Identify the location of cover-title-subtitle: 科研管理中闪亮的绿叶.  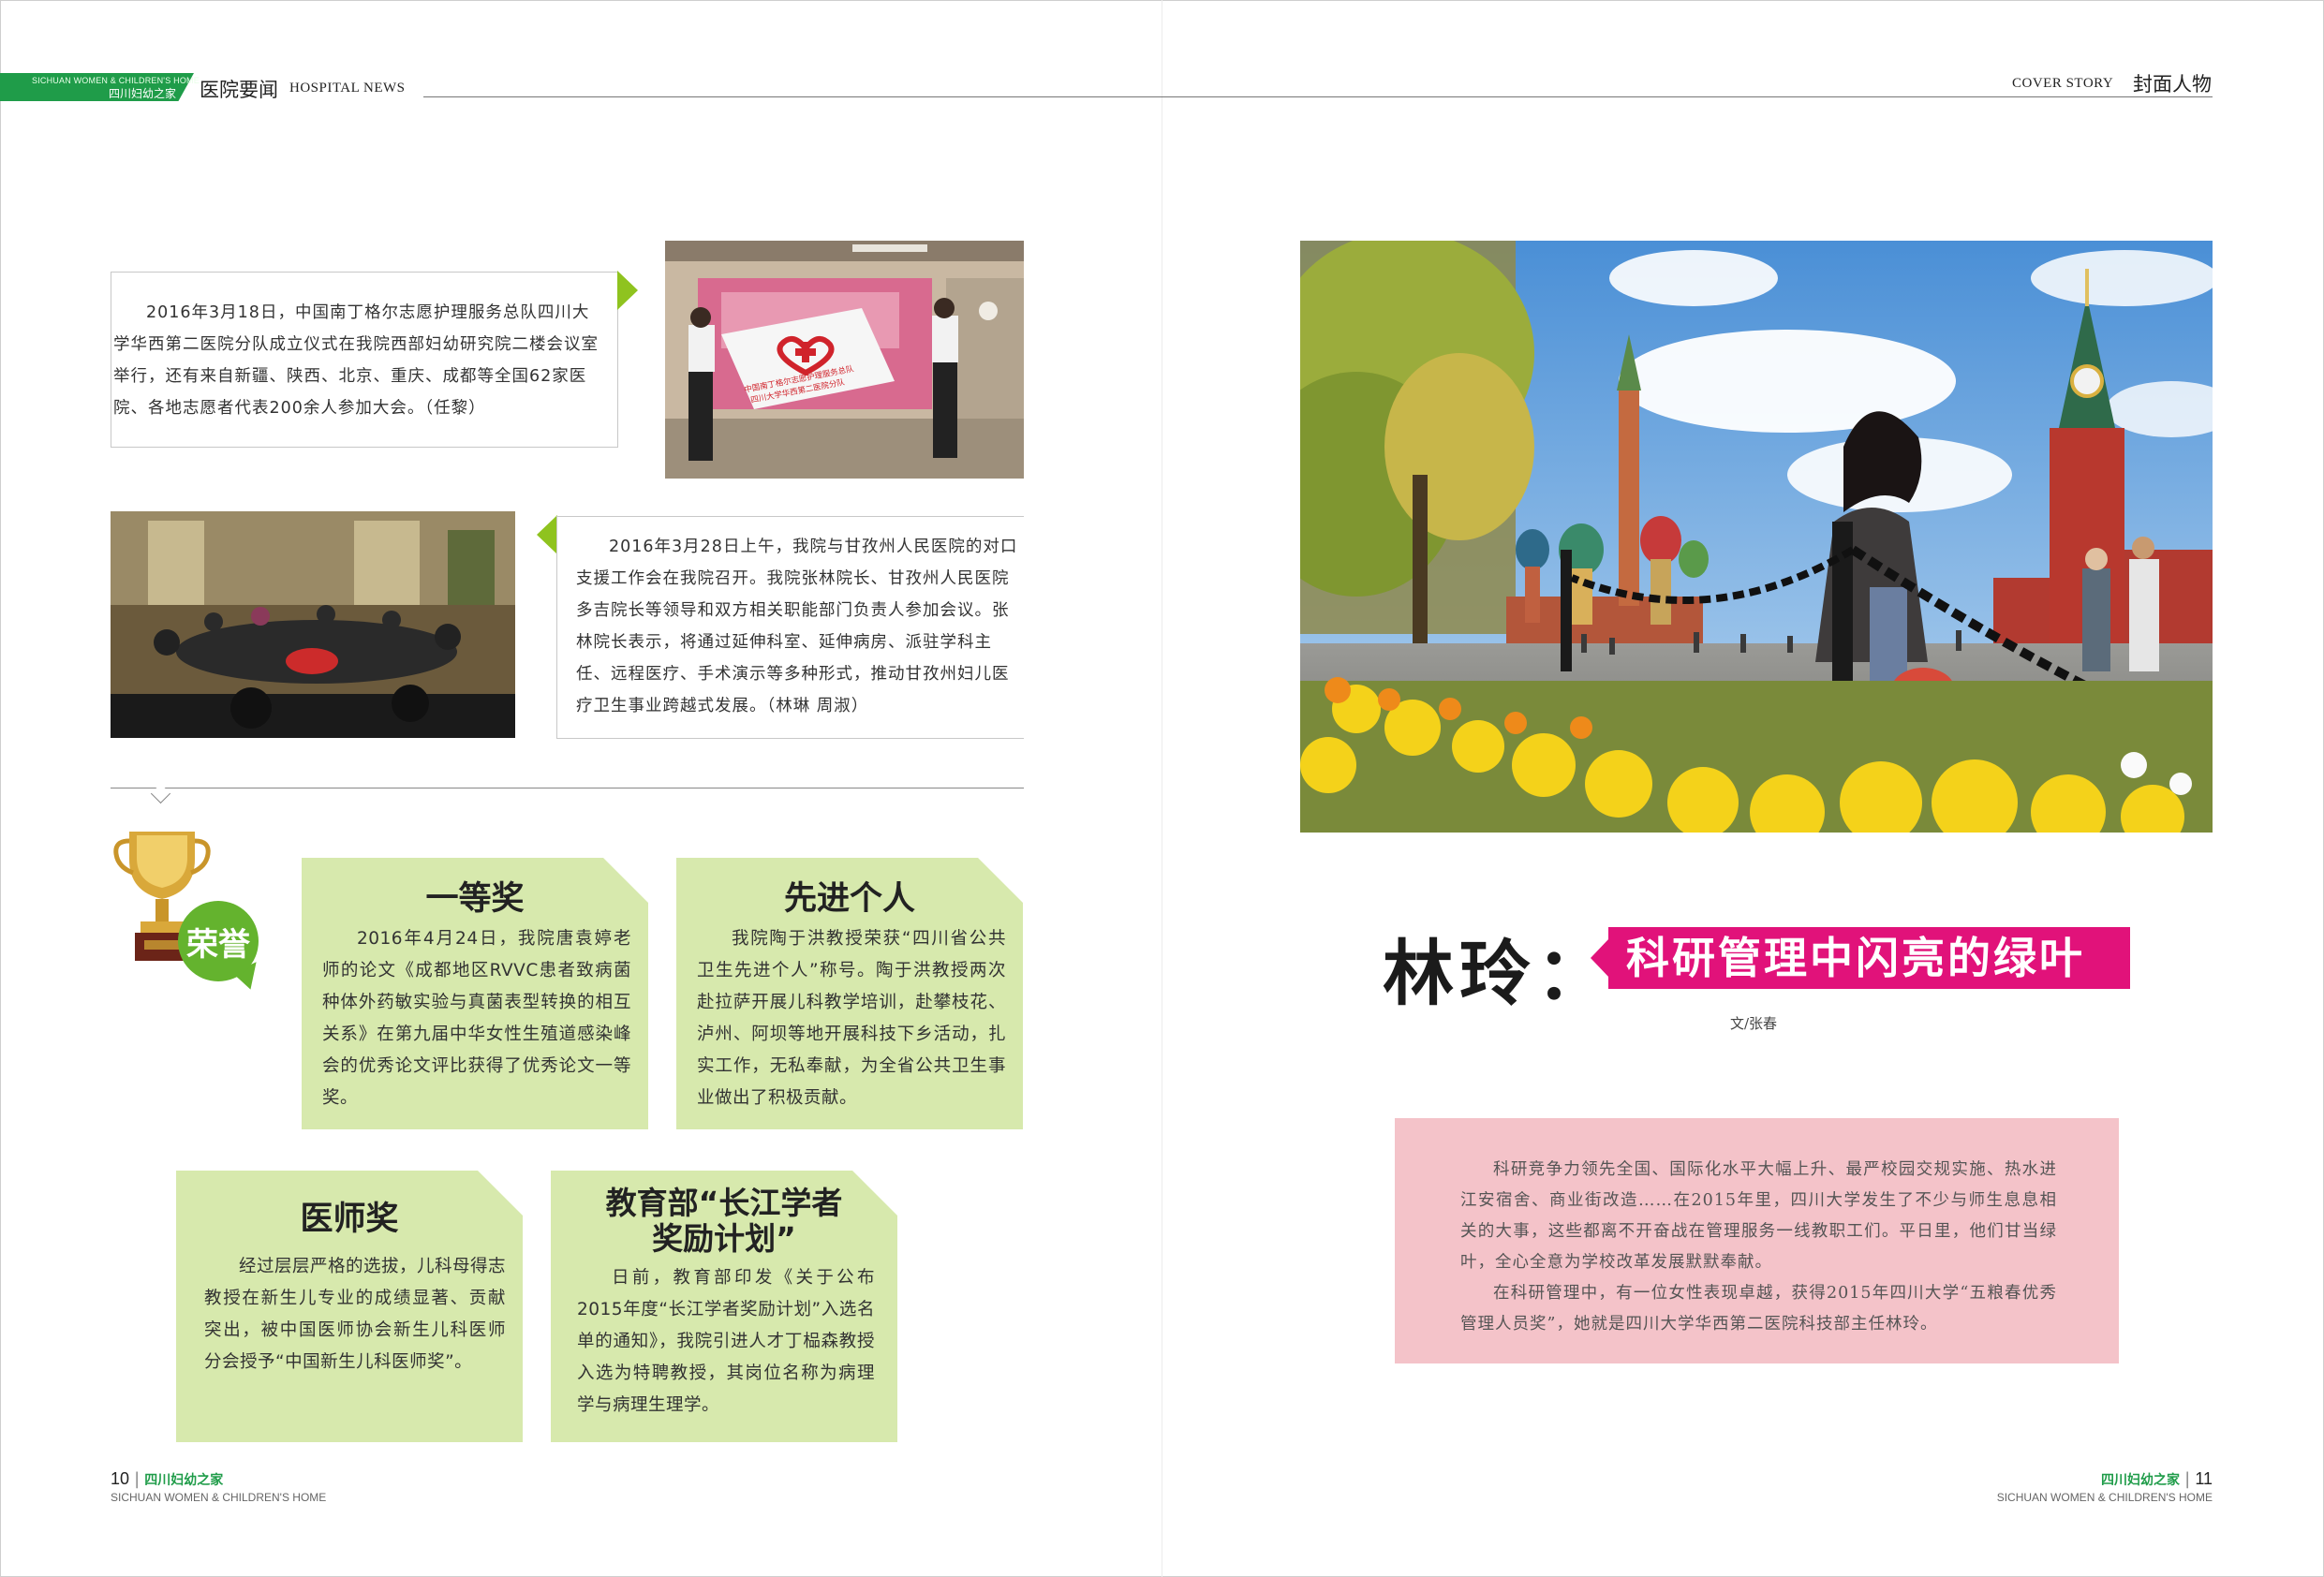
(1856, 958).